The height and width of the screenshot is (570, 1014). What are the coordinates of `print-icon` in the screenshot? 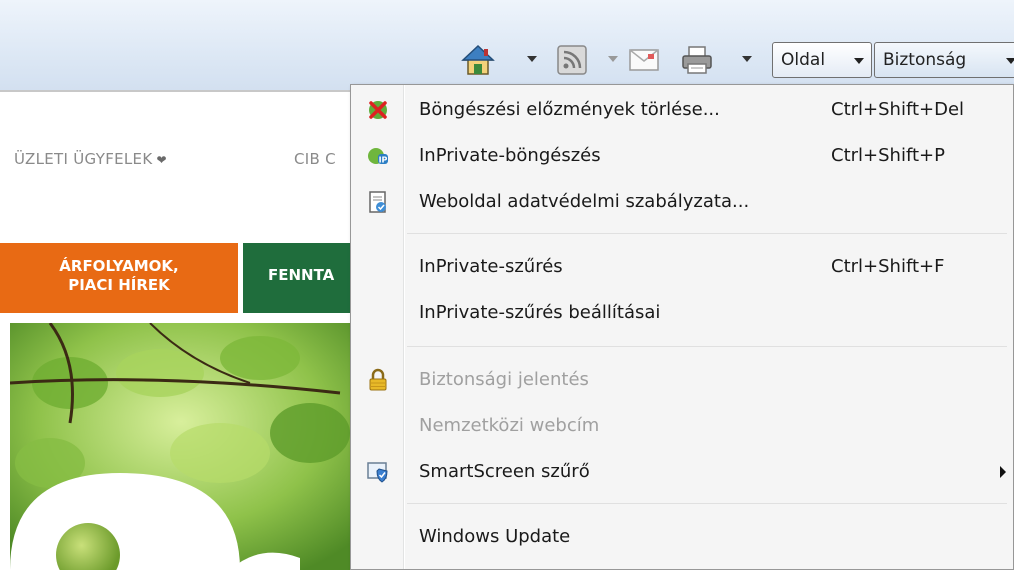 It's located at (697, 60).